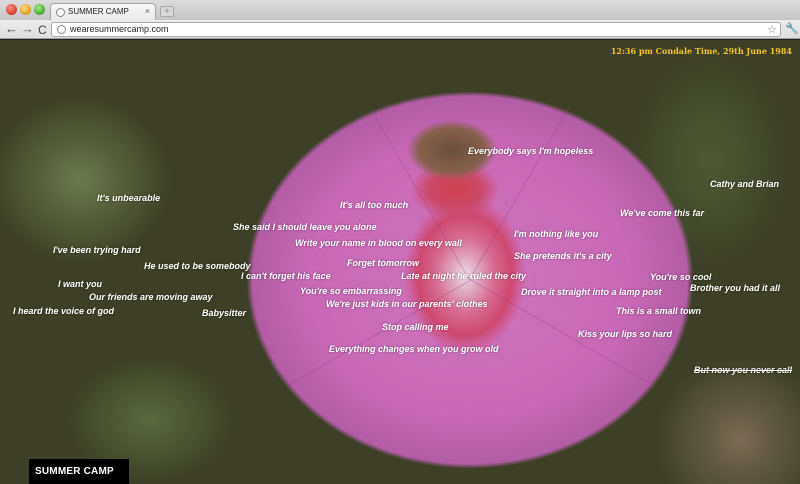 This screenshot has height=484, width=800. What do you see at coordinates (97, 250) in the screenshot?
I see `lyric-link: I've been trying hard` at bounding box center [97, 250].